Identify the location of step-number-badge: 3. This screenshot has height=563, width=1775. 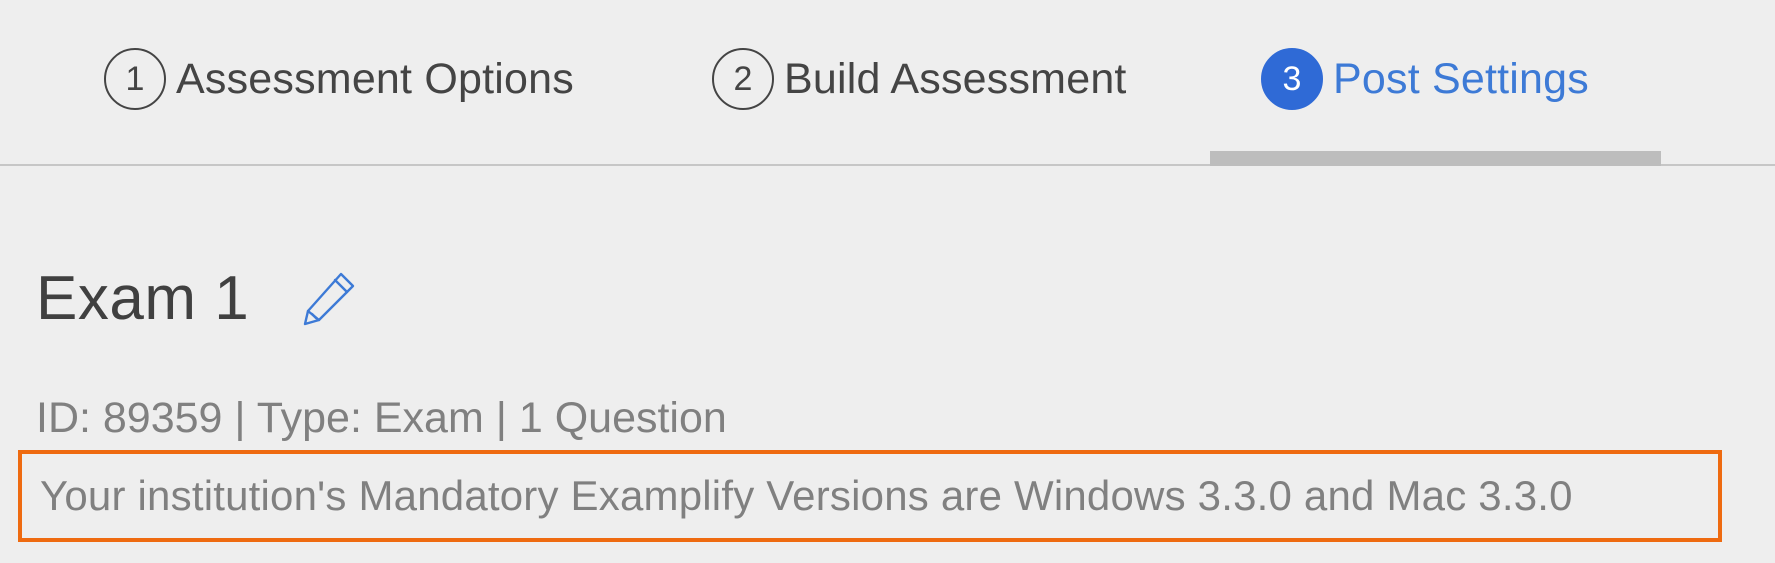
(1292, 79).